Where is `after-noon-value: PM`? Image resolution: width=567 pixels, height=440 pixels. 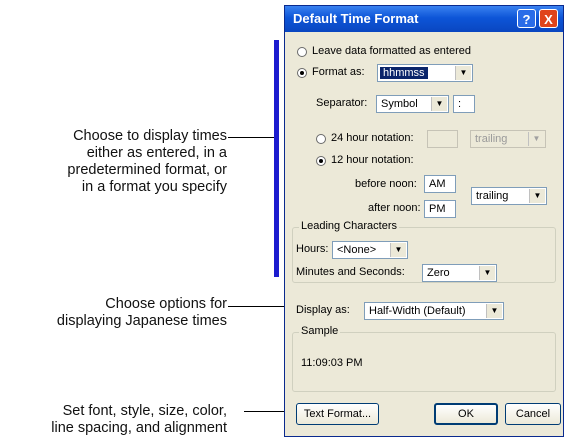 after-noon-value: PM is located at coordinates (437, 209).